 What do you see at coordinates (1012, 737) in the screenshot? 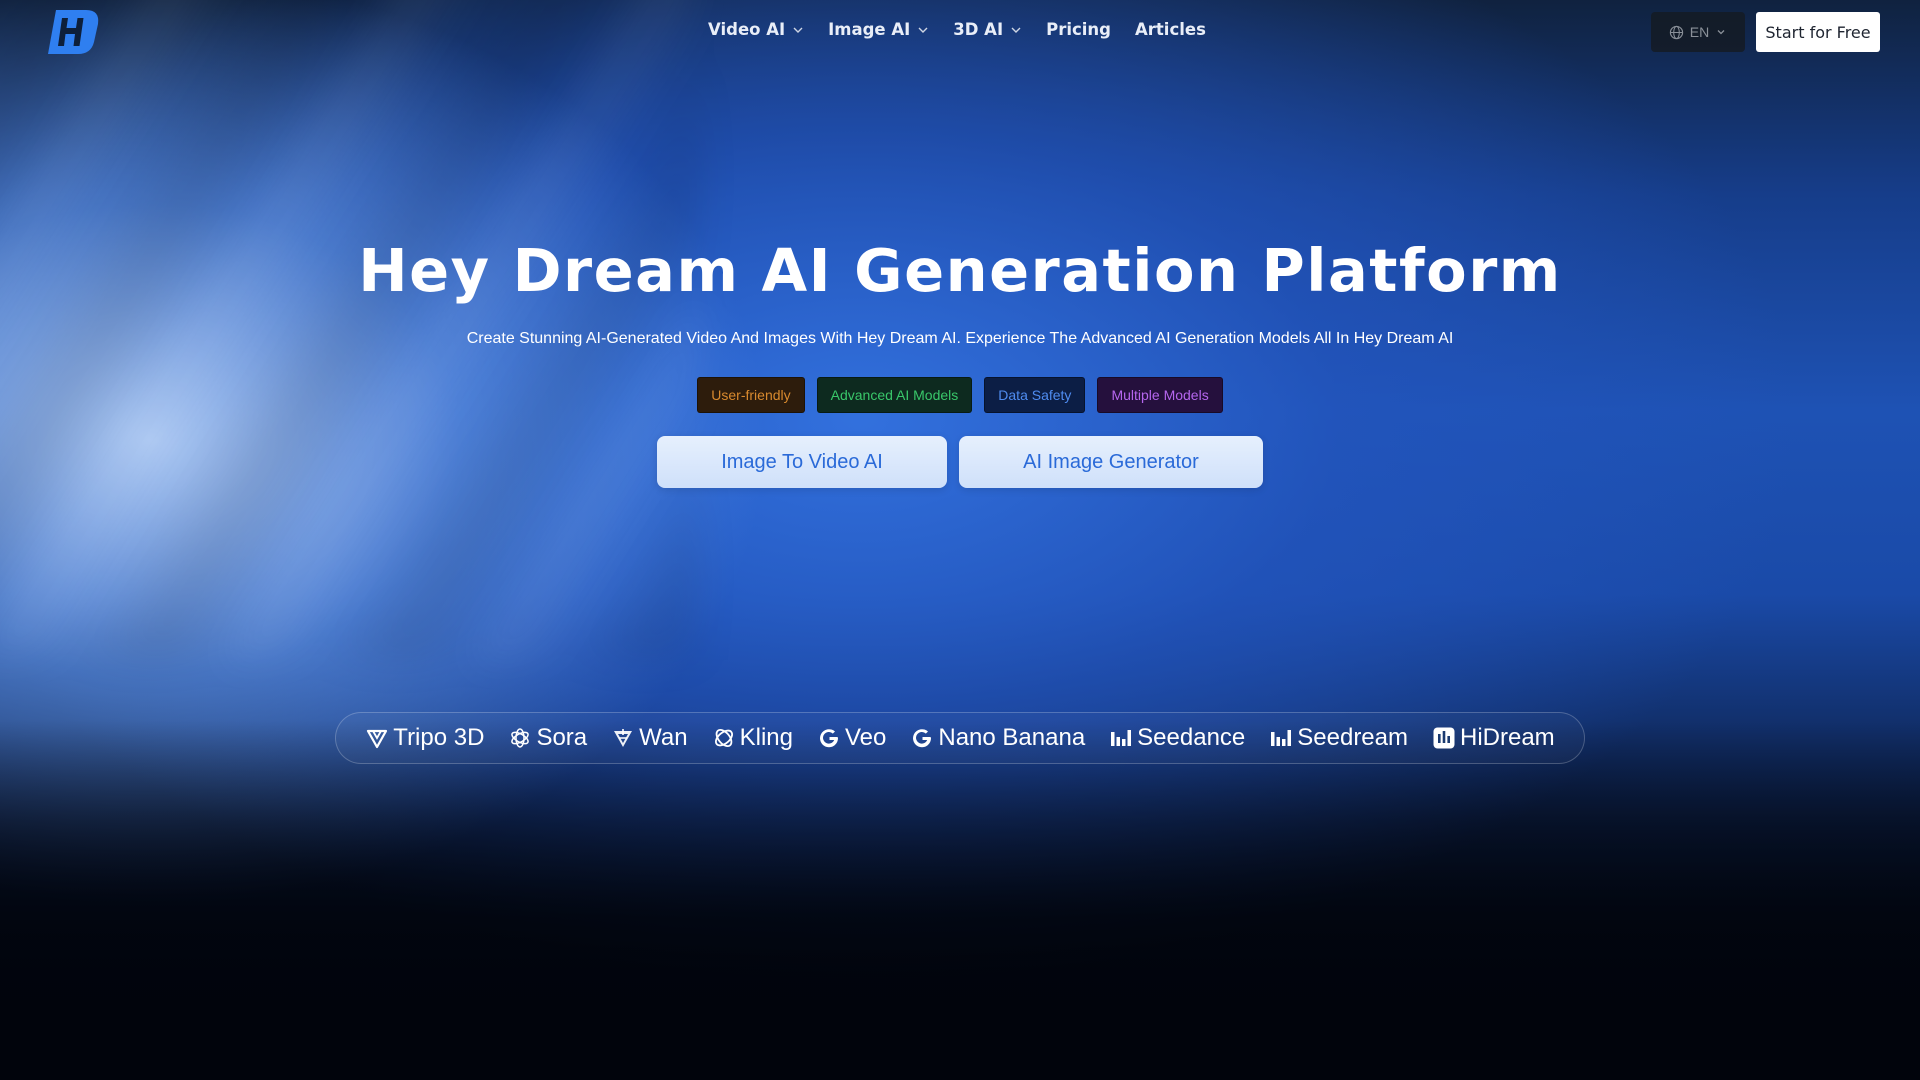
I see `model-name: Nano Banana` at bounding box center [1012, 737].